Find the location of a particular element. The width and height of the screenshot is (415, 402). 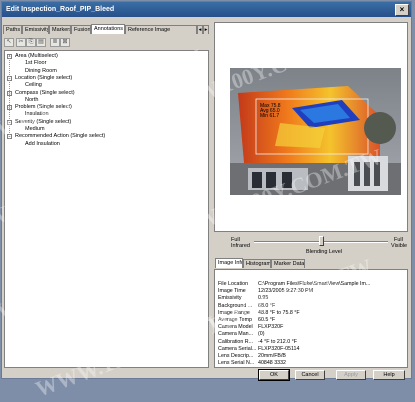

min-temp-label: Min 61.7 is located at coordinates (270, 116).